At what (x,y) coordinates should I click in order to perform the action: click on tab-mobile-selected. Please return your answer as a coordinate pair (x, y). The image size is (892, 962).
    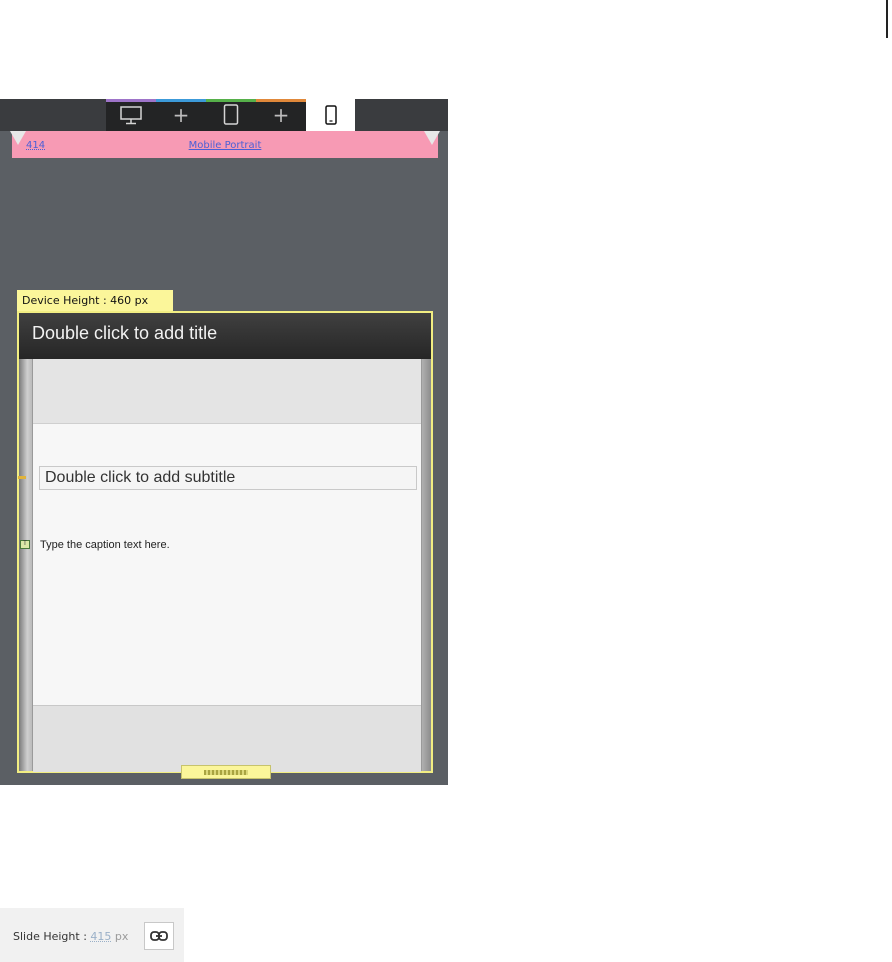
    Looking at the image, I should click on (330, 115).